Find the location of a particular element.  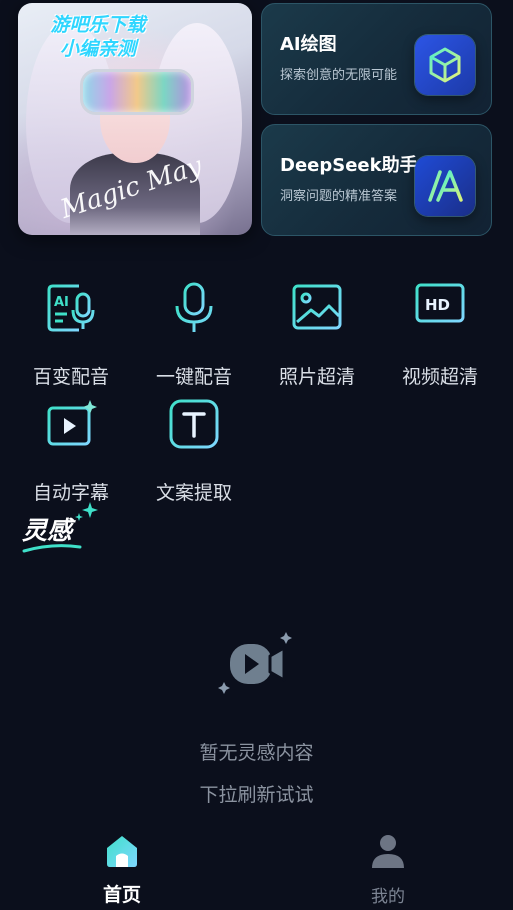

nav-home-label: 首页 is located at coordinates (121, 895).